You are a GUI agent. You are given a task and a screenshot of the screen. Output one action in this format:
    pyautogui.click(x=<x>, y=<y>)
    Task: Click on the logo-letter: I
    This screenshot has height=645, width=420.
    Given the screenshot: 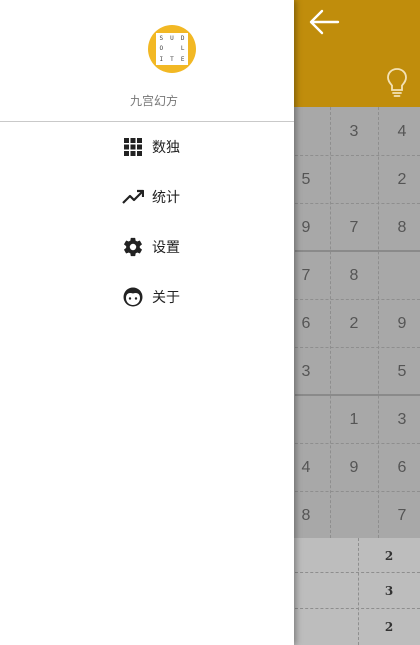 What is the action you would take?
    pyautogui.click(x=161, y=60)
    